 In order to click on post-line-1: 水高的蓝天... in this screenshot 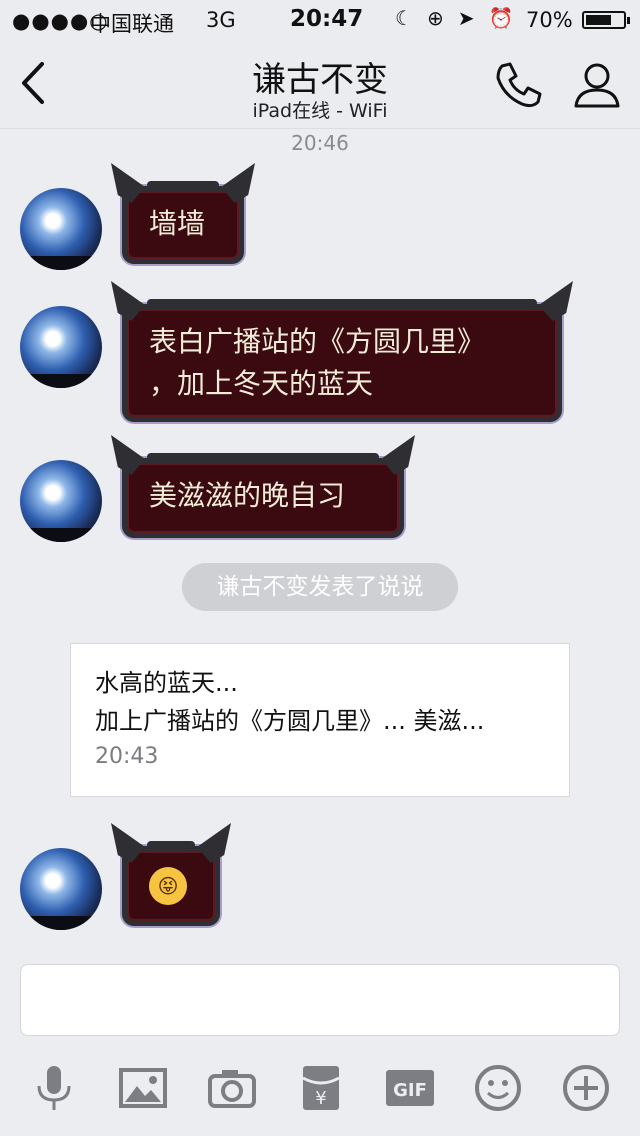, I will do `click(166, 683)`.